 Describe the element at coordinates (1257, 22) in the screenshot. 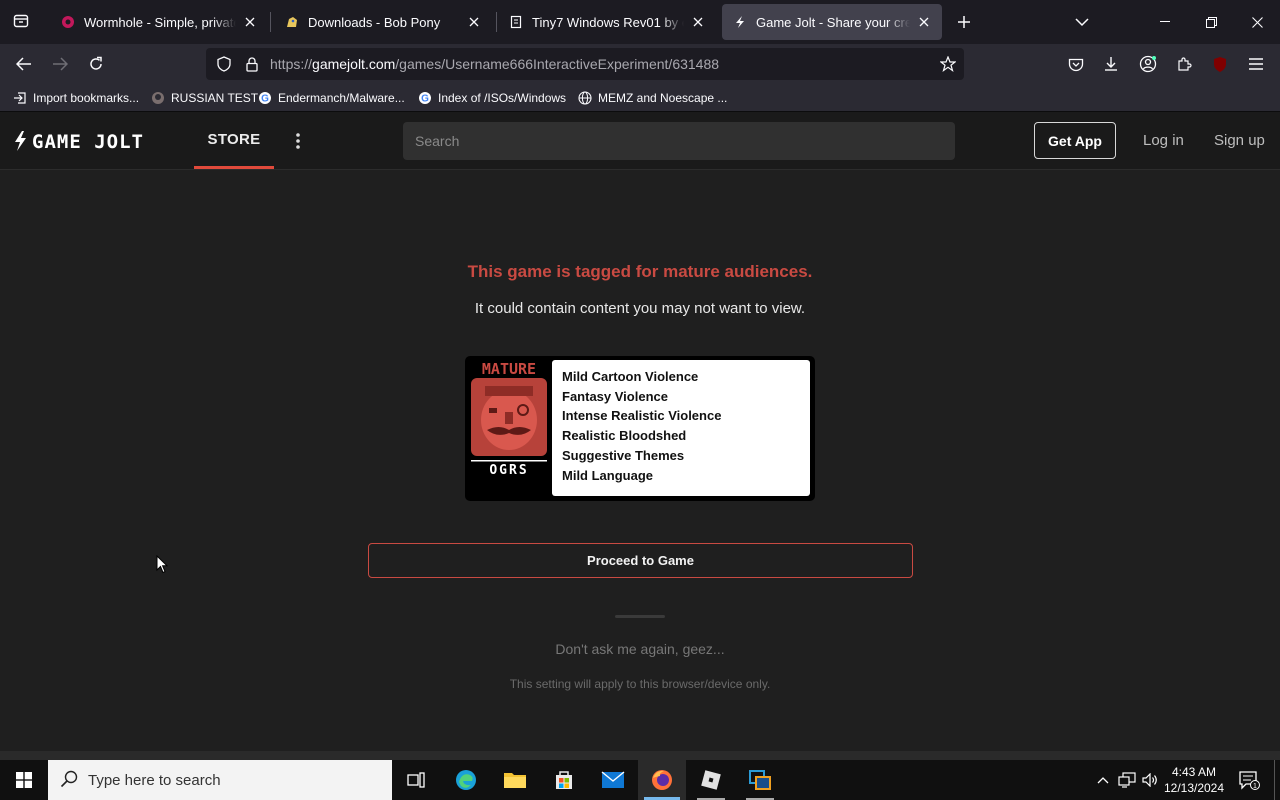

I see `close-window-icon` at that location.